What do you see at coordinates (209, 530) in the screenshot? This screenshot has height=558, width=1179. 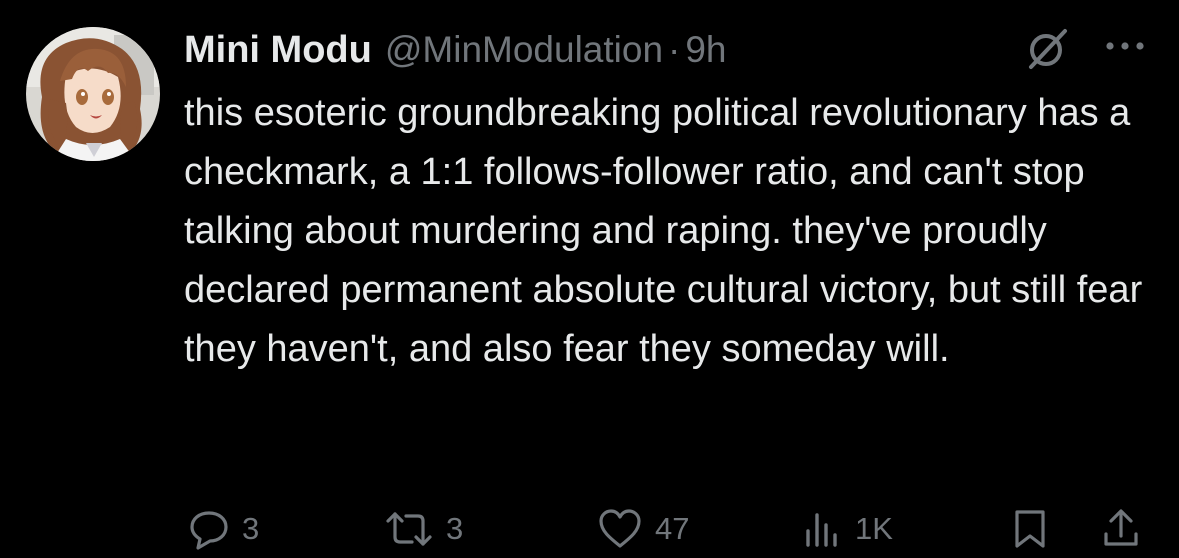 I see `reply-icon` at bounding box center [209, 530].